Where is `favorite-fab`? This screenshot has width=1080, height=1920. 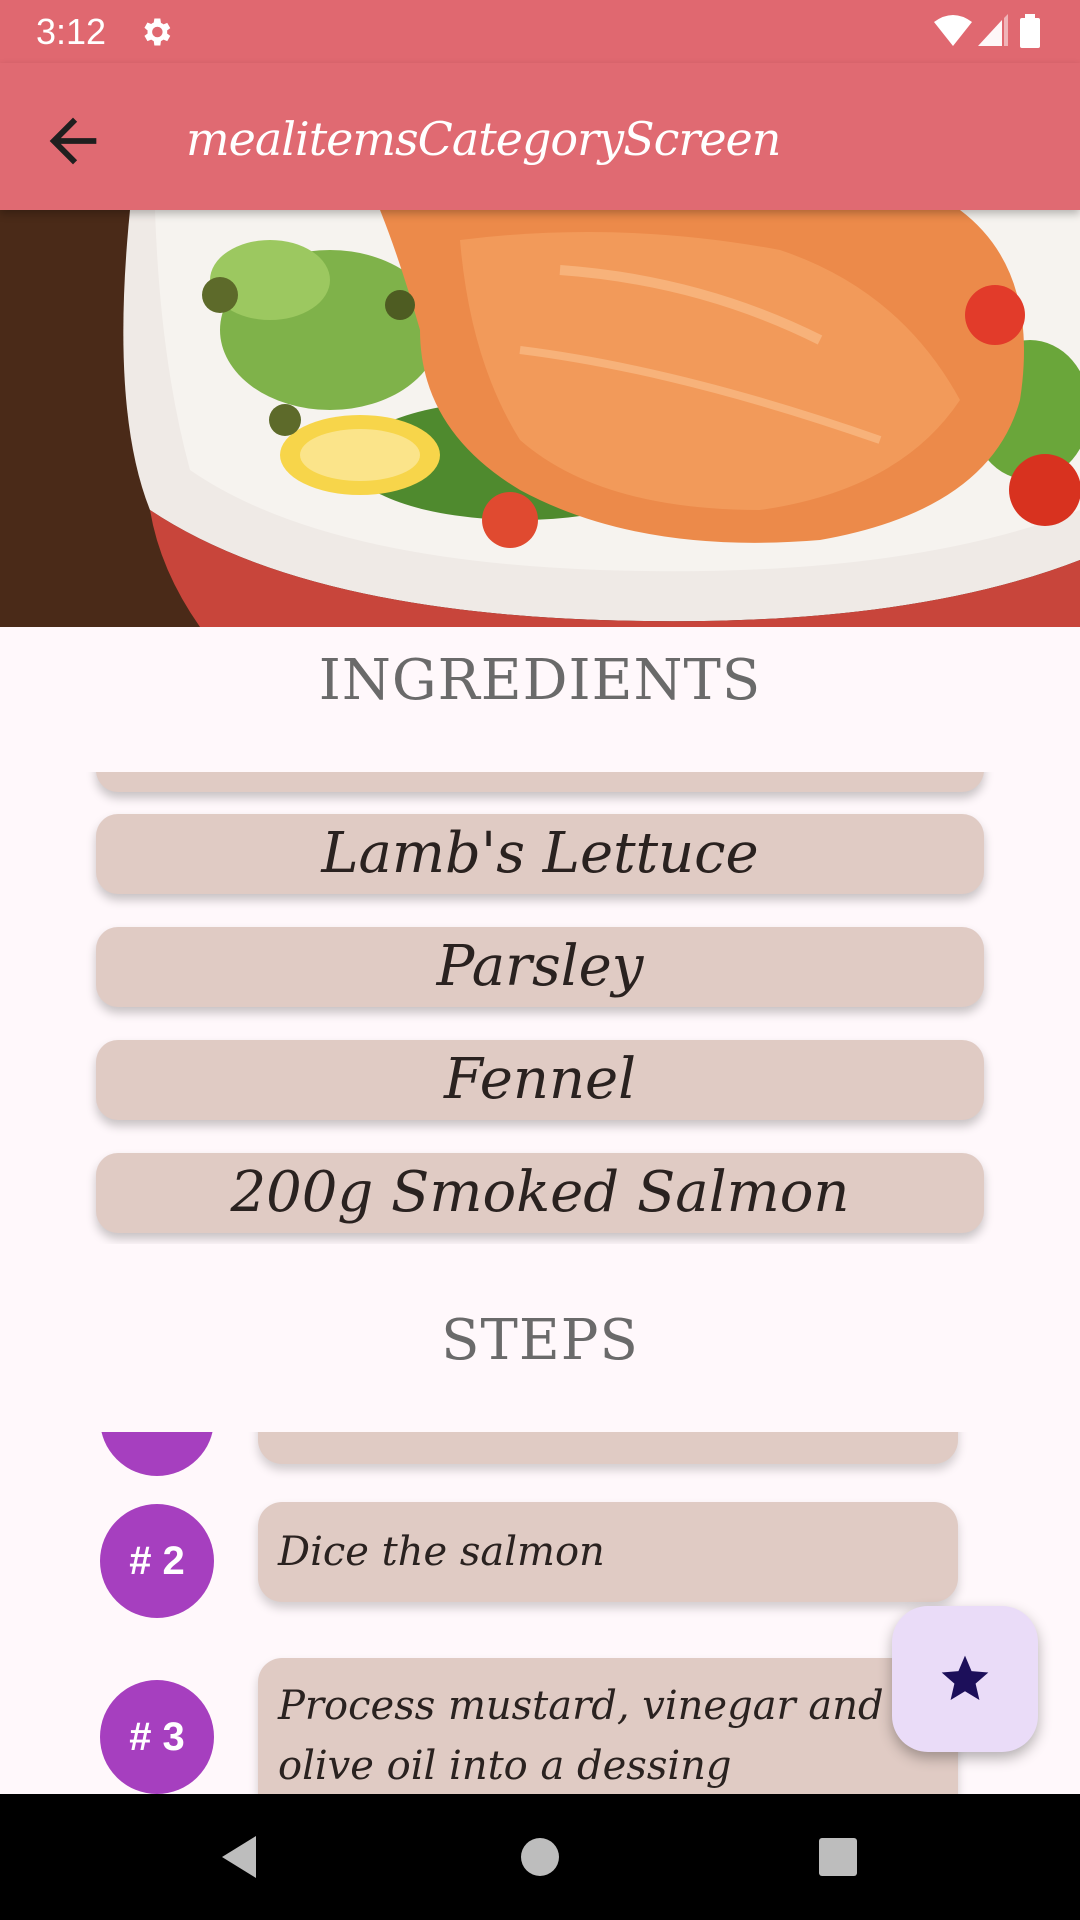
favorite-fab is located at coordinates (965, 1679).